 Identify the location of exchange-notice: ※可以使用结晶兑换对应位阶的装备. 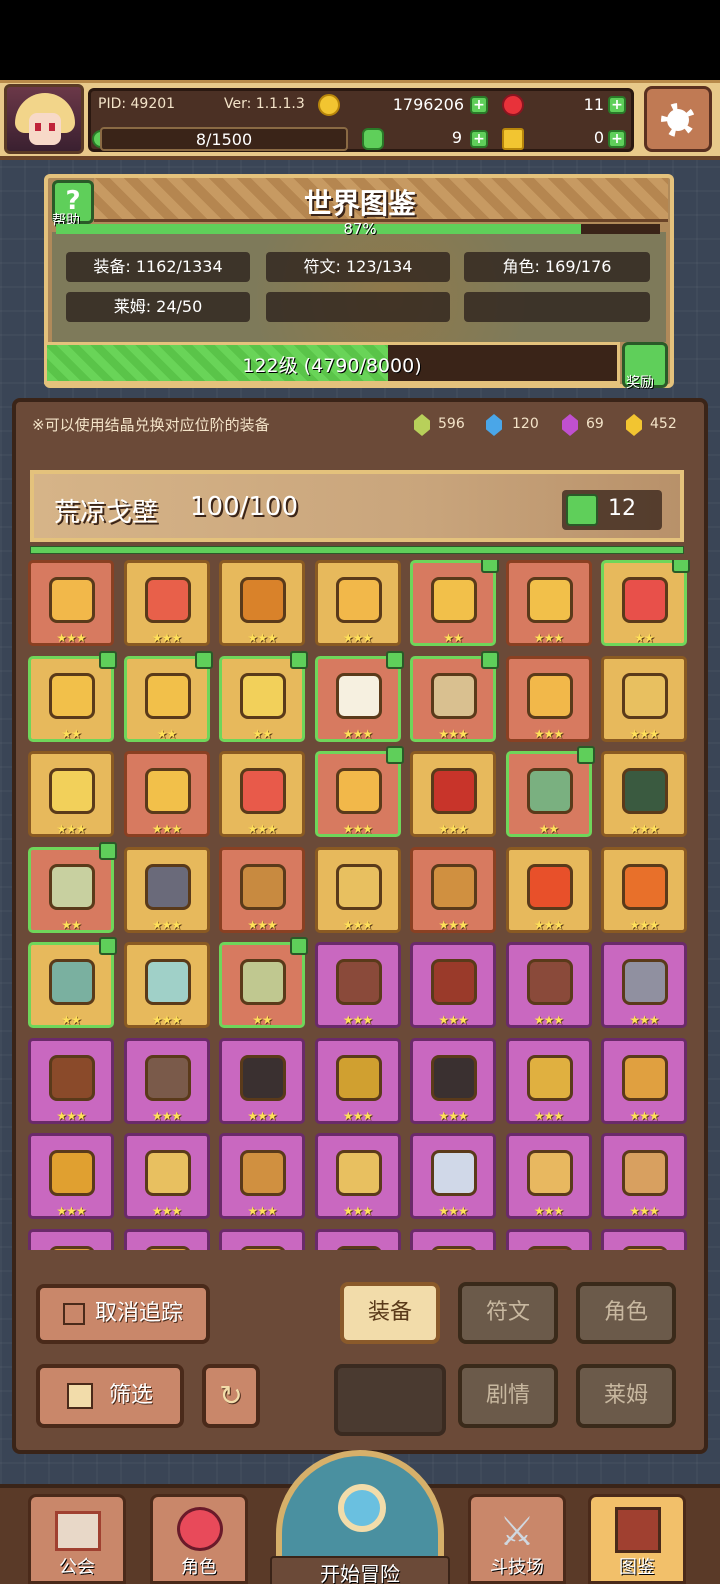
(151, 425).